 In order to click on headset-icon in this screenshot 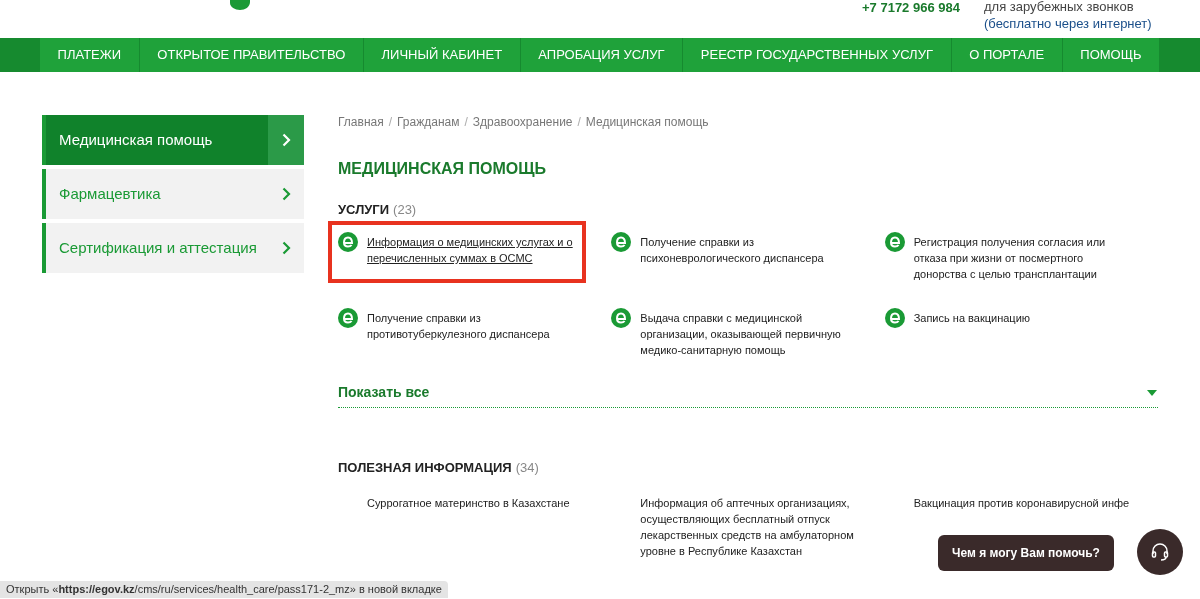, I will do `click(1160, 552)`.